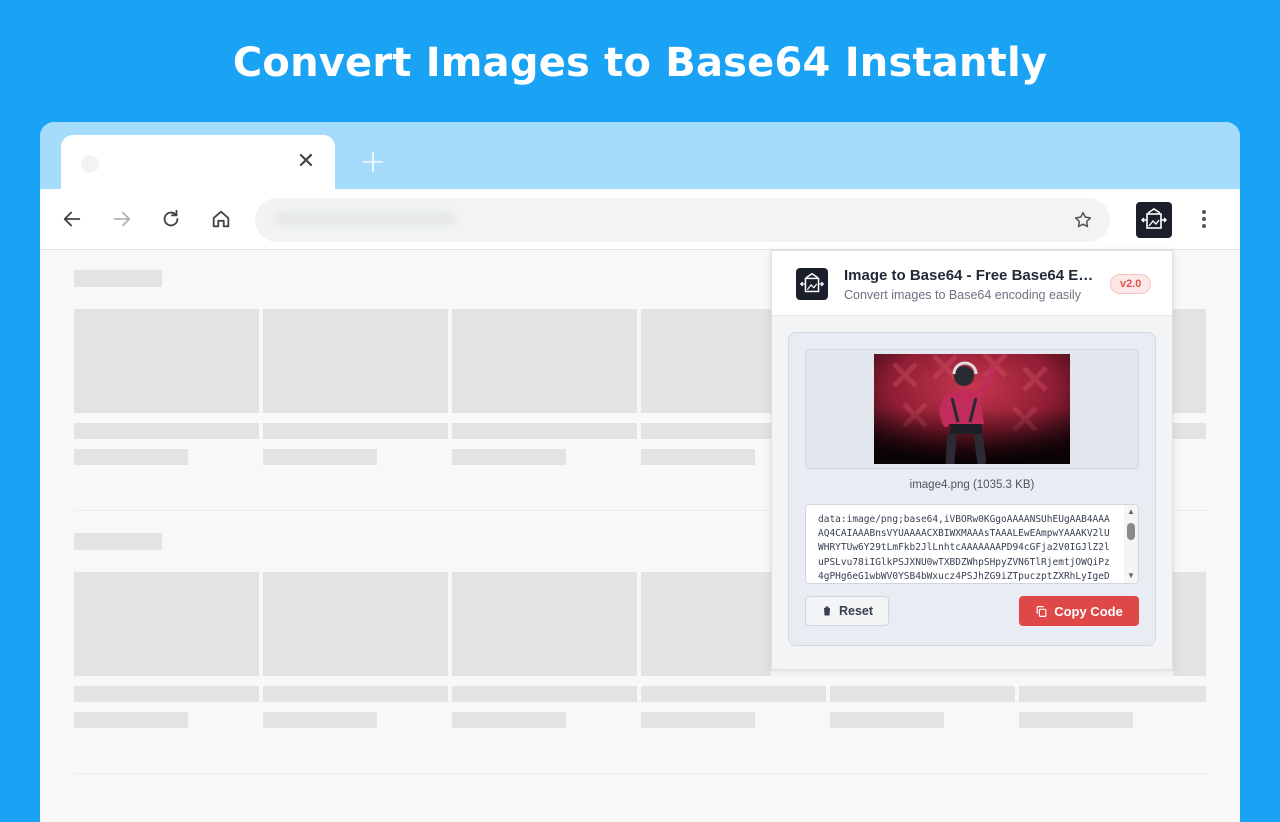 Image resolution: width=1280 pixels, height=822 pixels. Describe the element at coordinates (812, 284) in the screenshot. I see `app-logo-icon` at that location.